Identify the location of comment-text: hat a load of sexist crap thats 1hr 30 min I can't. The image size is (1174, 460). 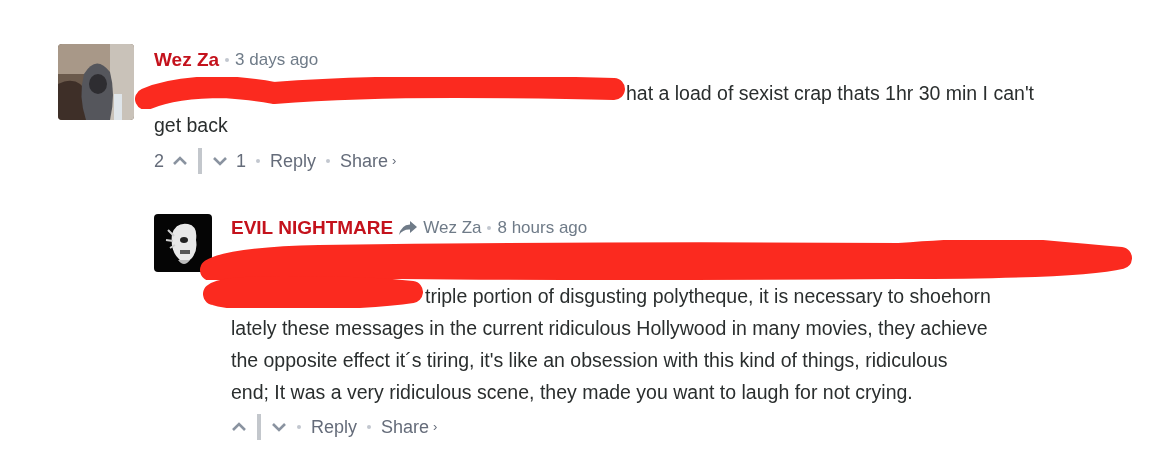
(830, 93).